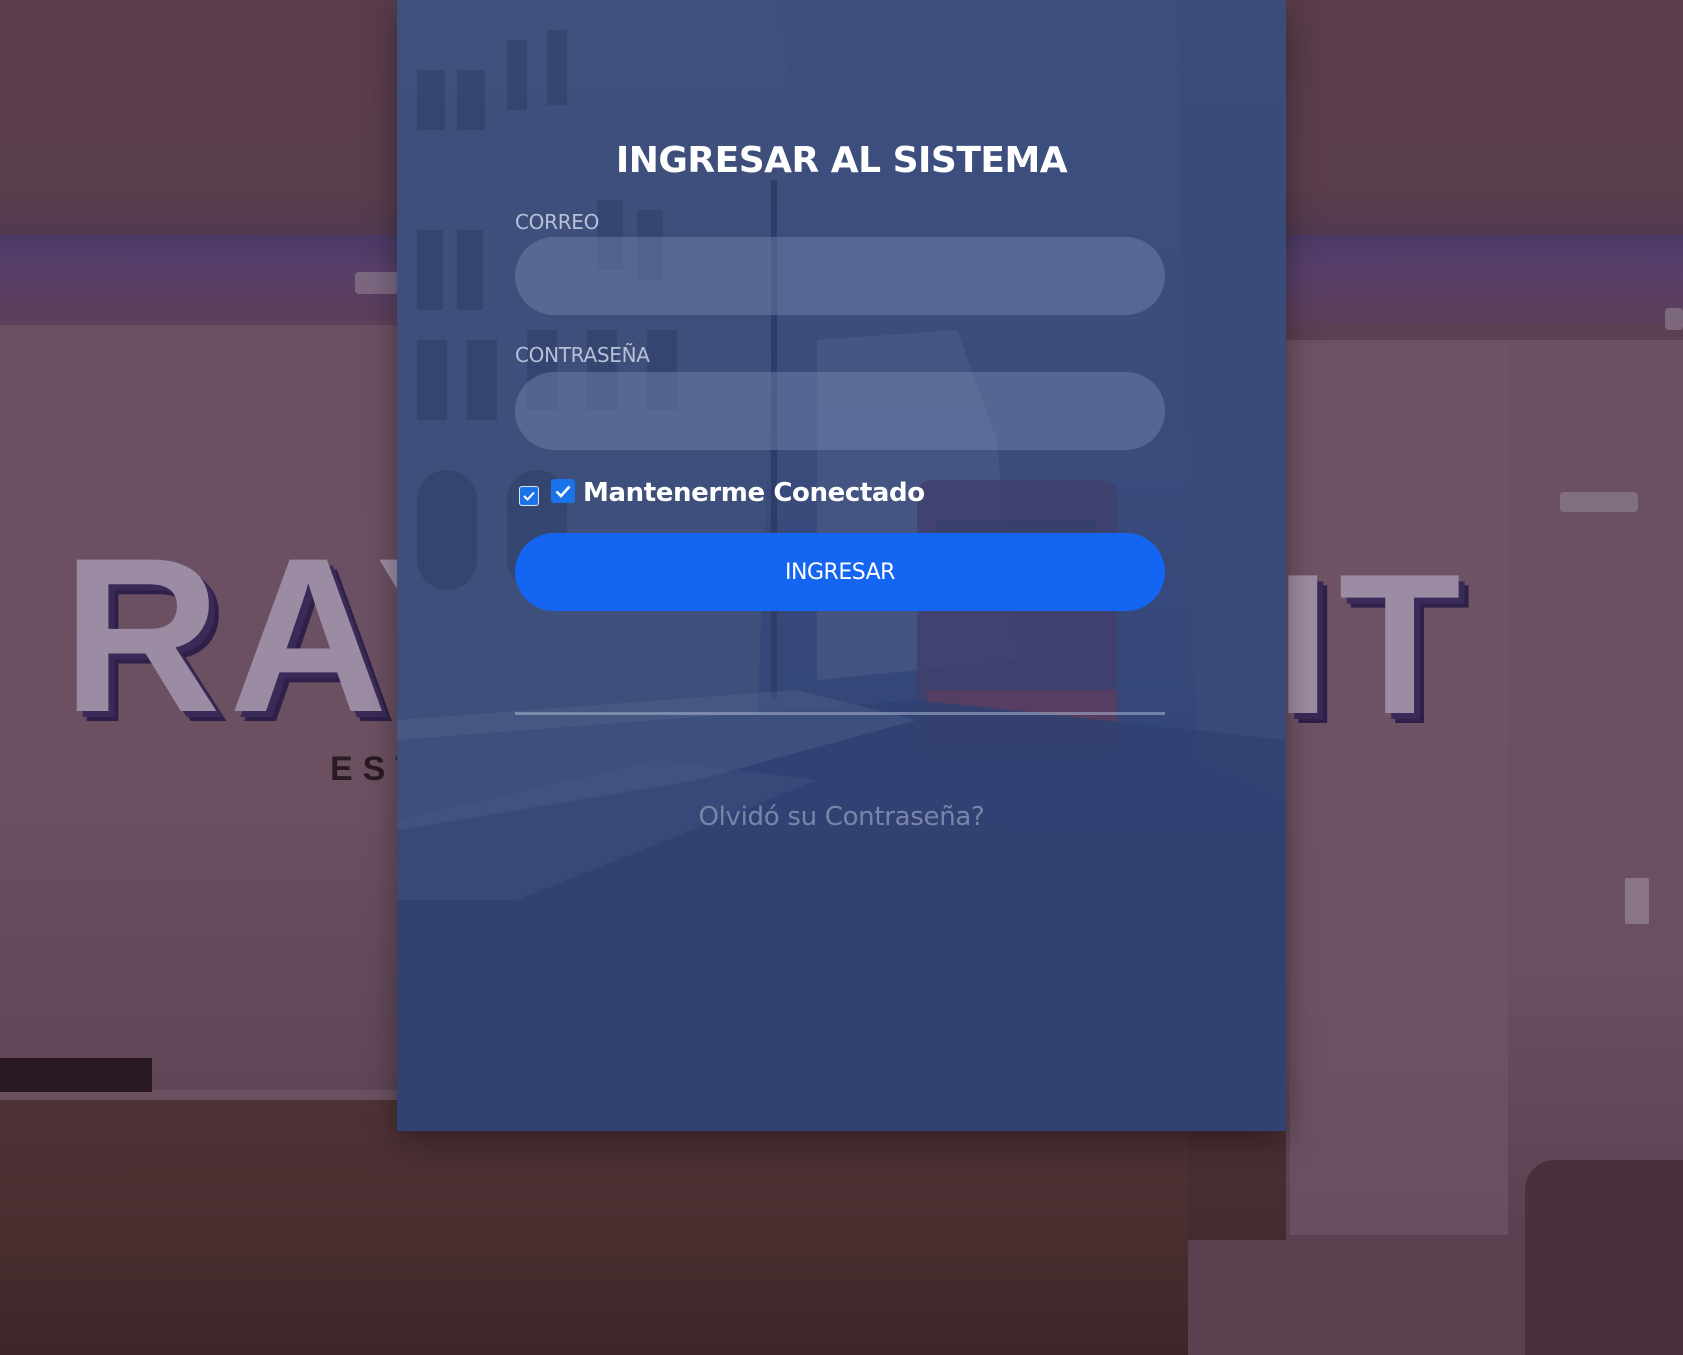 Image resolution: width=1683 pixels, height=1355 pixels. What do you see at coordinates (754, 493) in the screenshot?
I see `remember-me-label: Mantenerme Conectado` at bounding box center [754, 493].